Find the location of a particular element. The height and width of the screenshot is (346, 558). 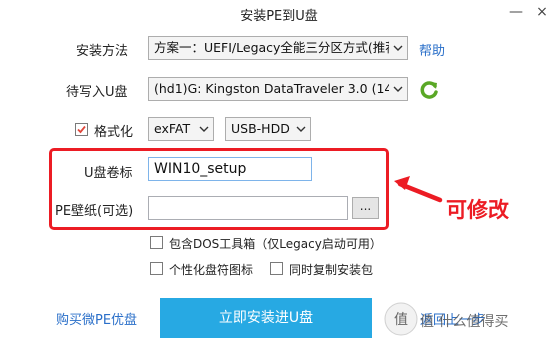

format-checkbox is located at coordinates (81, 129).